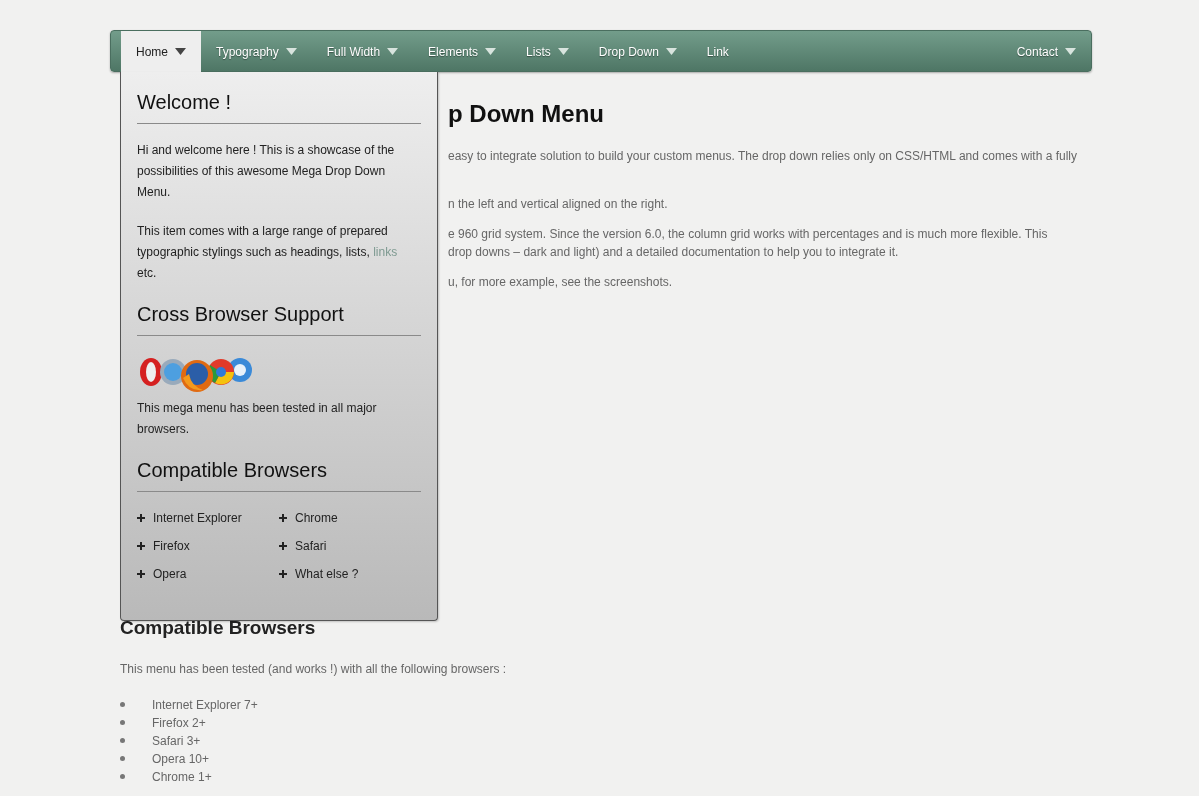 The height and width of the screenshot is (796, 1199). I want to click on browser-item: Firefox, so click(171, 546).